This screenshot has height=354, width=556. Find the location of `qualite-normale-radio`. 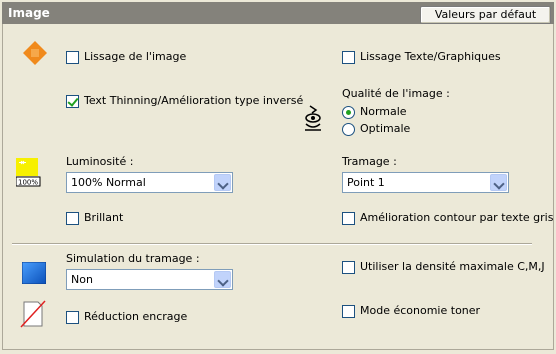

qualite-normale-radio is located at coordinates (348, 112).